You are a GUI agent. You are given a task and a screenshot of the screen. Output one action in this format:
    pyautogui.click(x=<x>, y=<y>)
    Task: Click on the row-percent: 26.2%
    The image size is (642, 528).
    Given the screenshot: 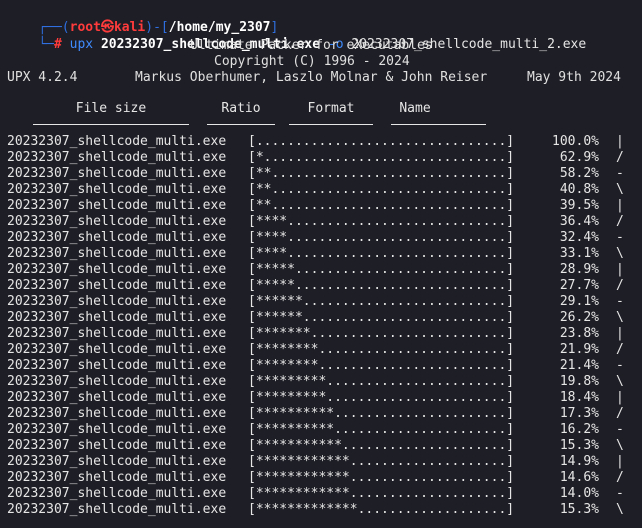 What is the action you would take?
    pyautogui.click(x=579, y=317)
    